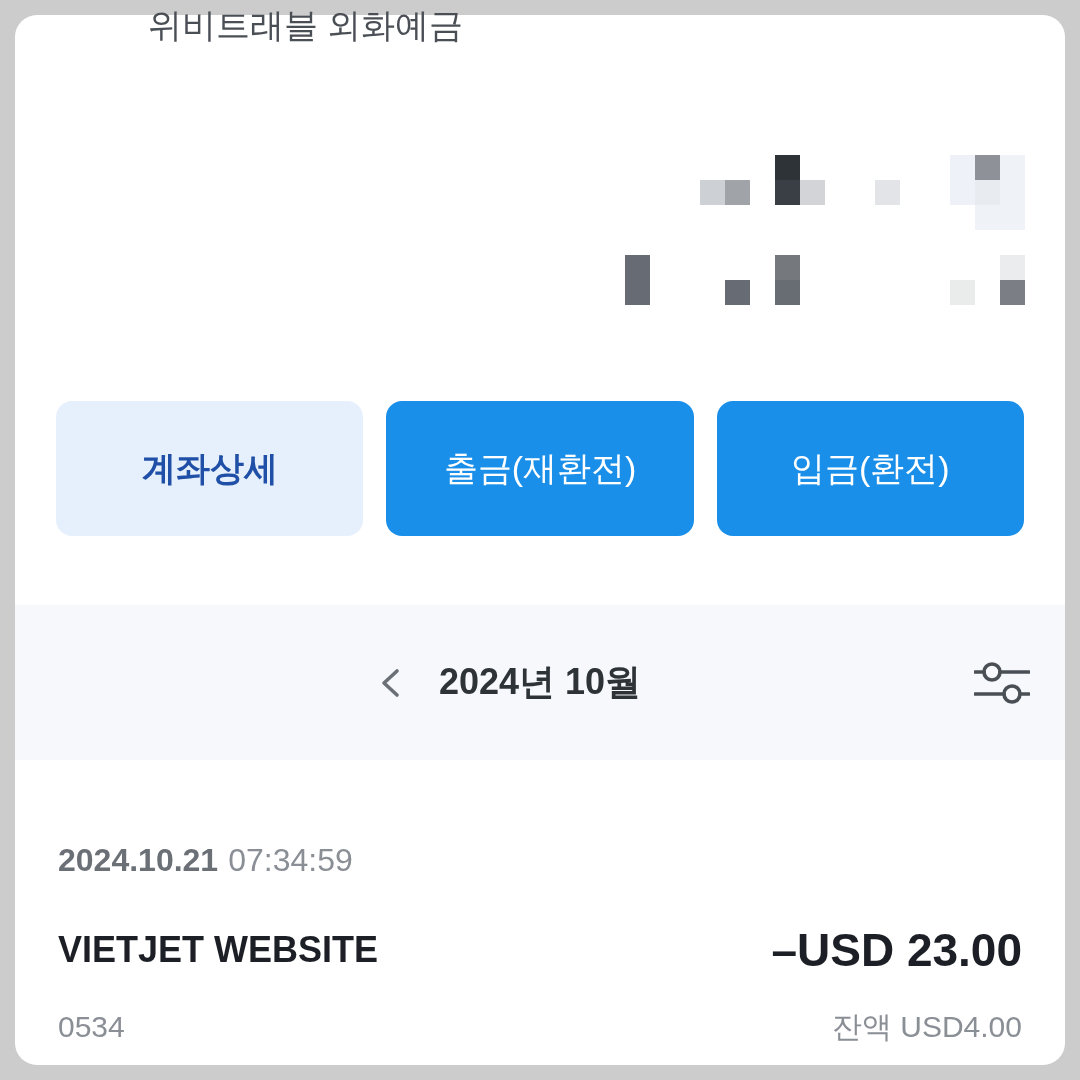  Describe the element at coordinates (91, 1027) in the screenshot. I see `card-number: 0534` at that location.